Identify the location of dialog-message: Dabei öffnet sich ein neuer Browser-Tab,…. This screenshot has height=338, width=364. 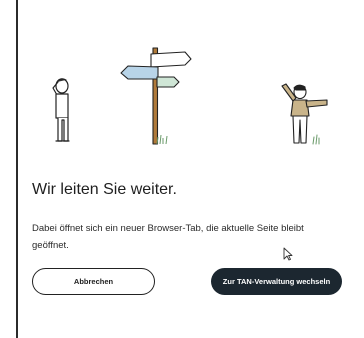
(168, 237).